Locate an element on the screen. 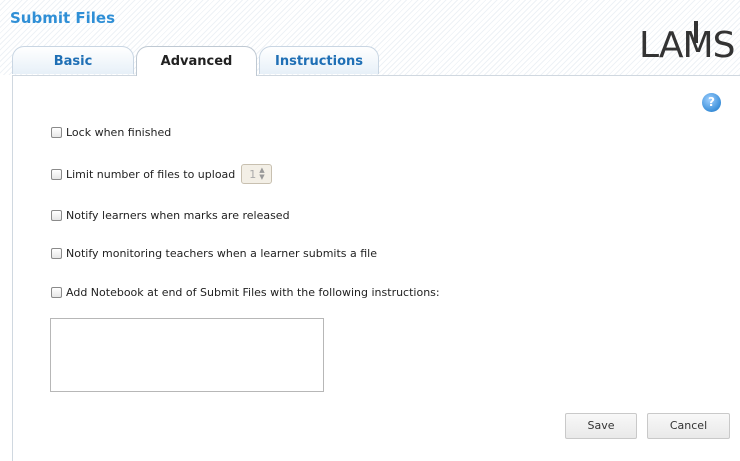 This screenshot has width=740, height=461. page-title: Submit Files is located at coordinates (63, 18).